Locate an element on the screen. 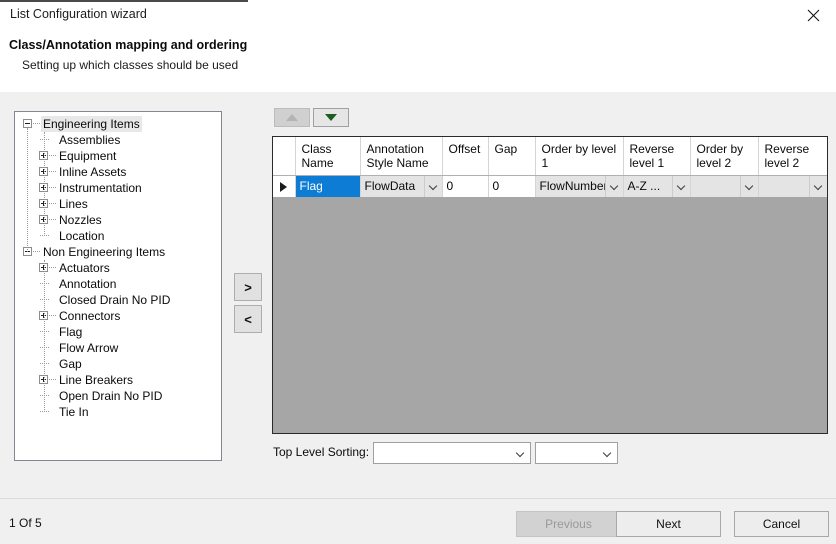 The height and width of the screenshot is (544, 836). previous-button: Previous is located at coordinates (568, 524).